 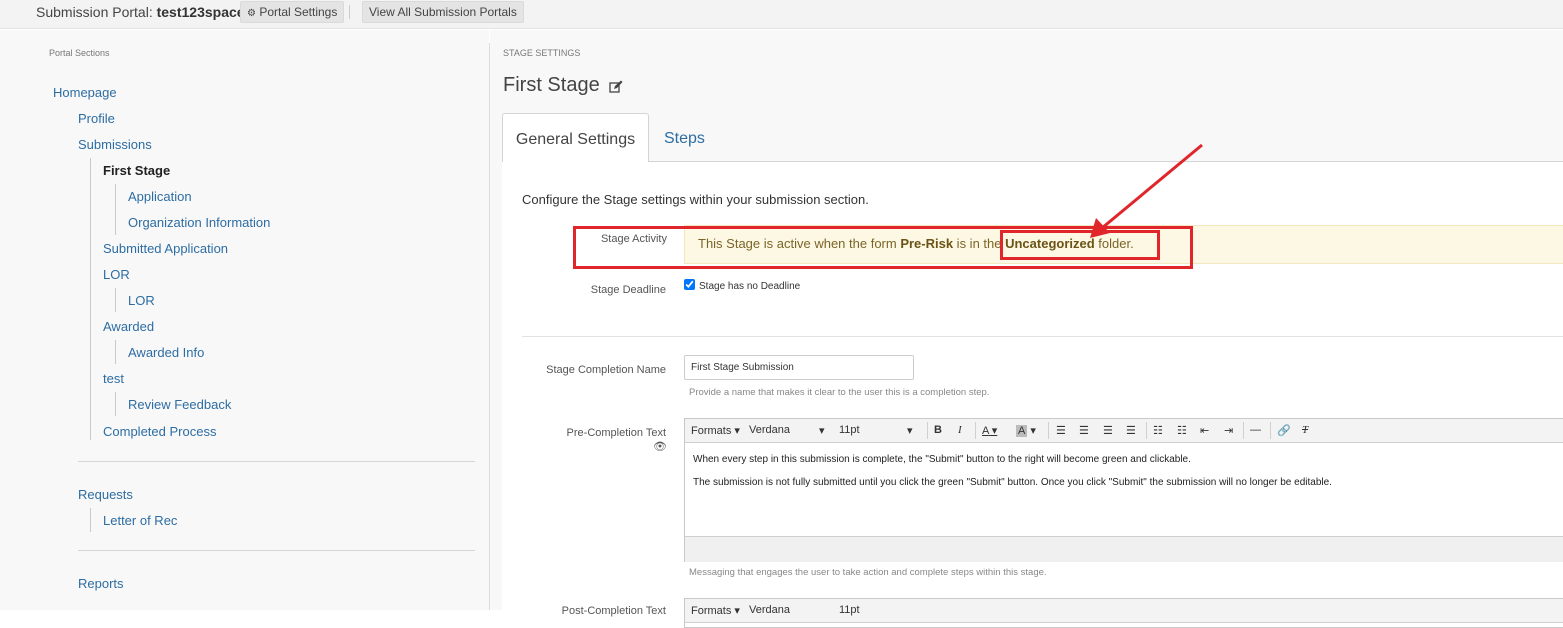 What do you see at coordinates (989, 430) in the screenshot?
I see `text-color-button: A ▾` at bounding box center [989, 430].